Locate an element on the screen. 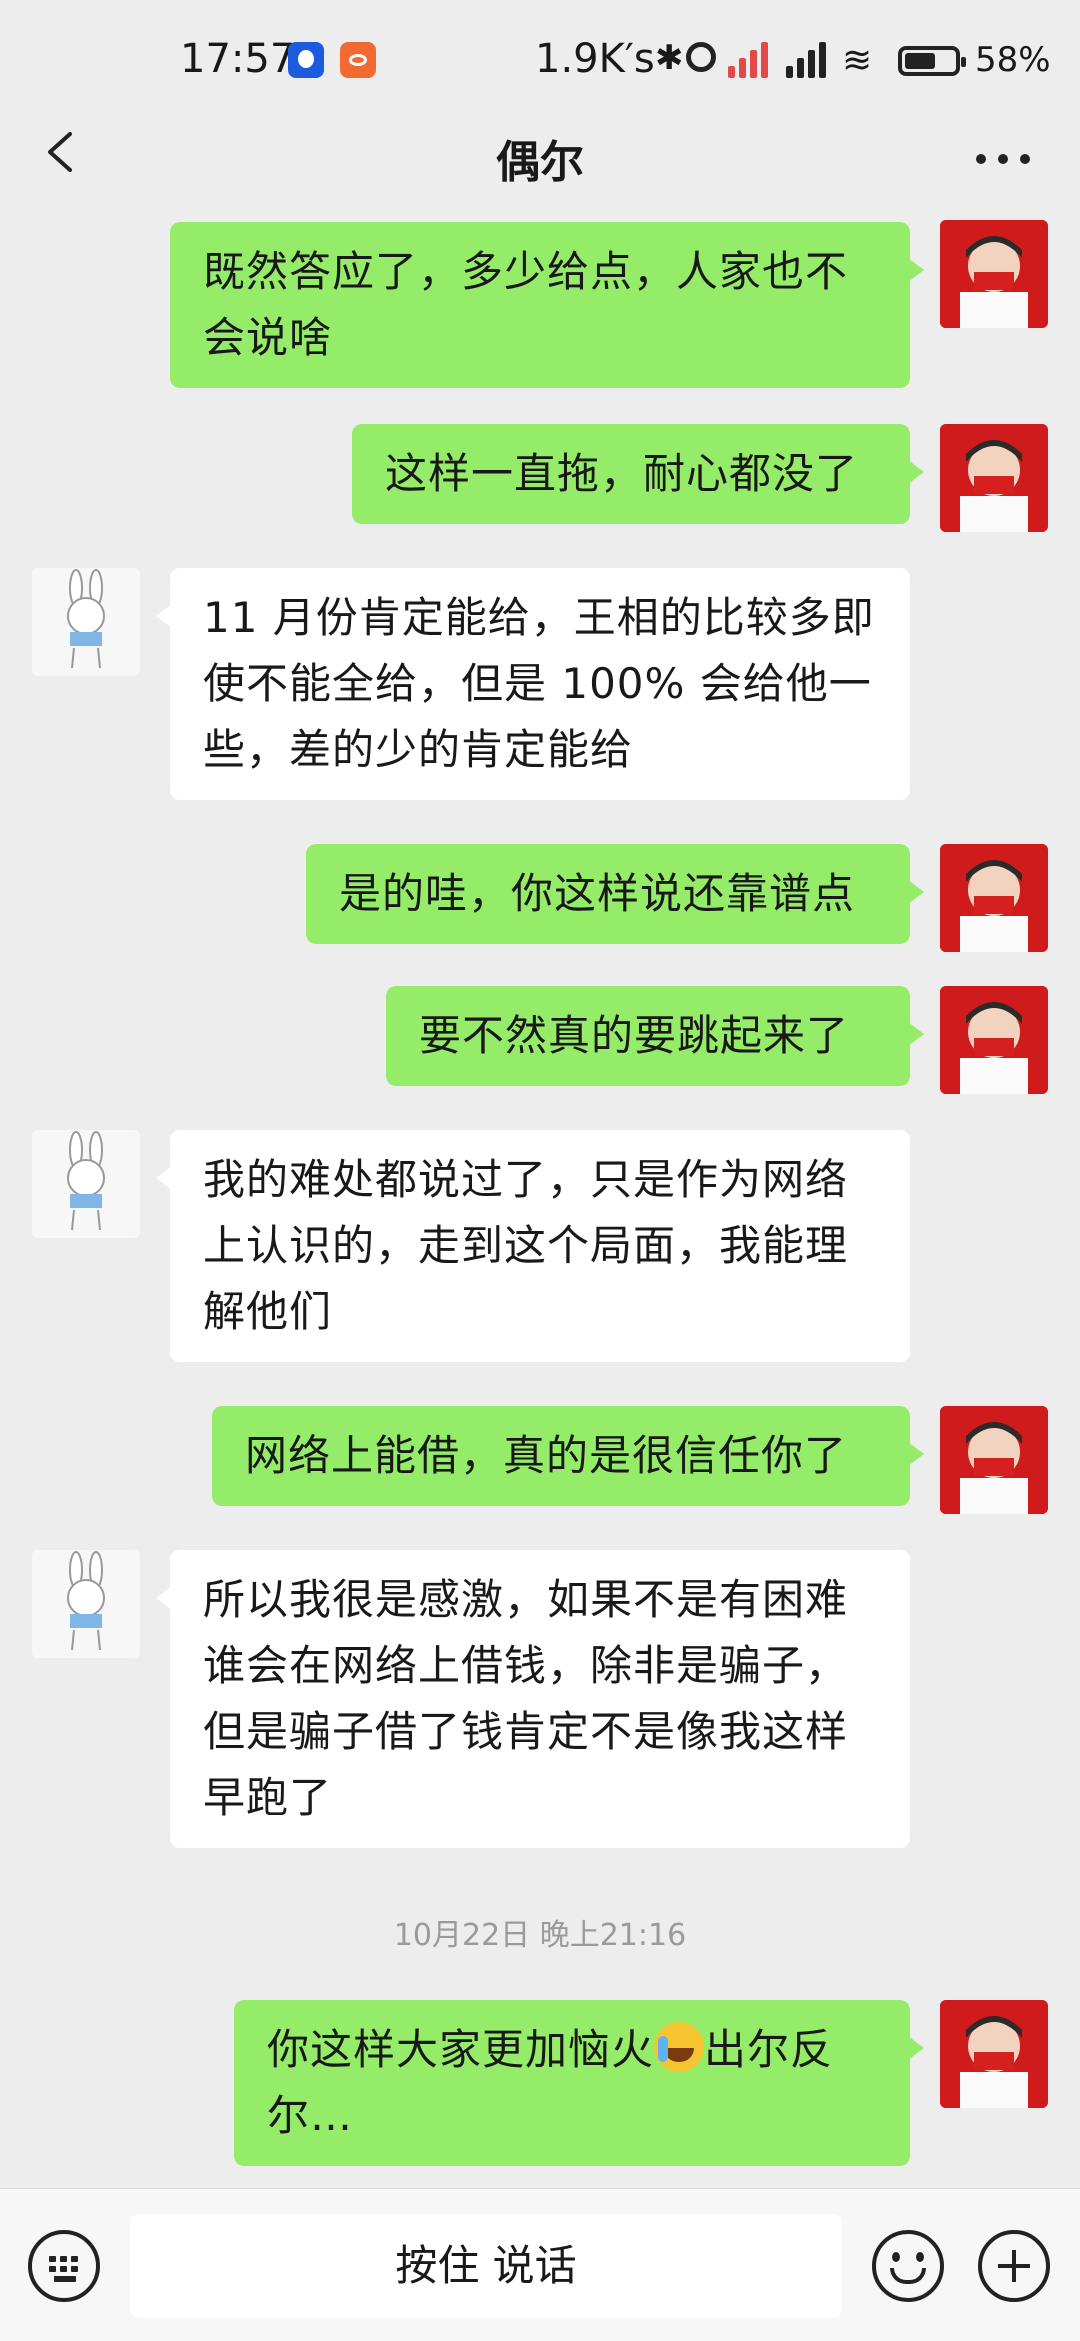 This screenshot has height=2341, width=1080. message-bubble-sent: 是的哇，你这样说还靠谱点 is located at coordinates (615, 894).